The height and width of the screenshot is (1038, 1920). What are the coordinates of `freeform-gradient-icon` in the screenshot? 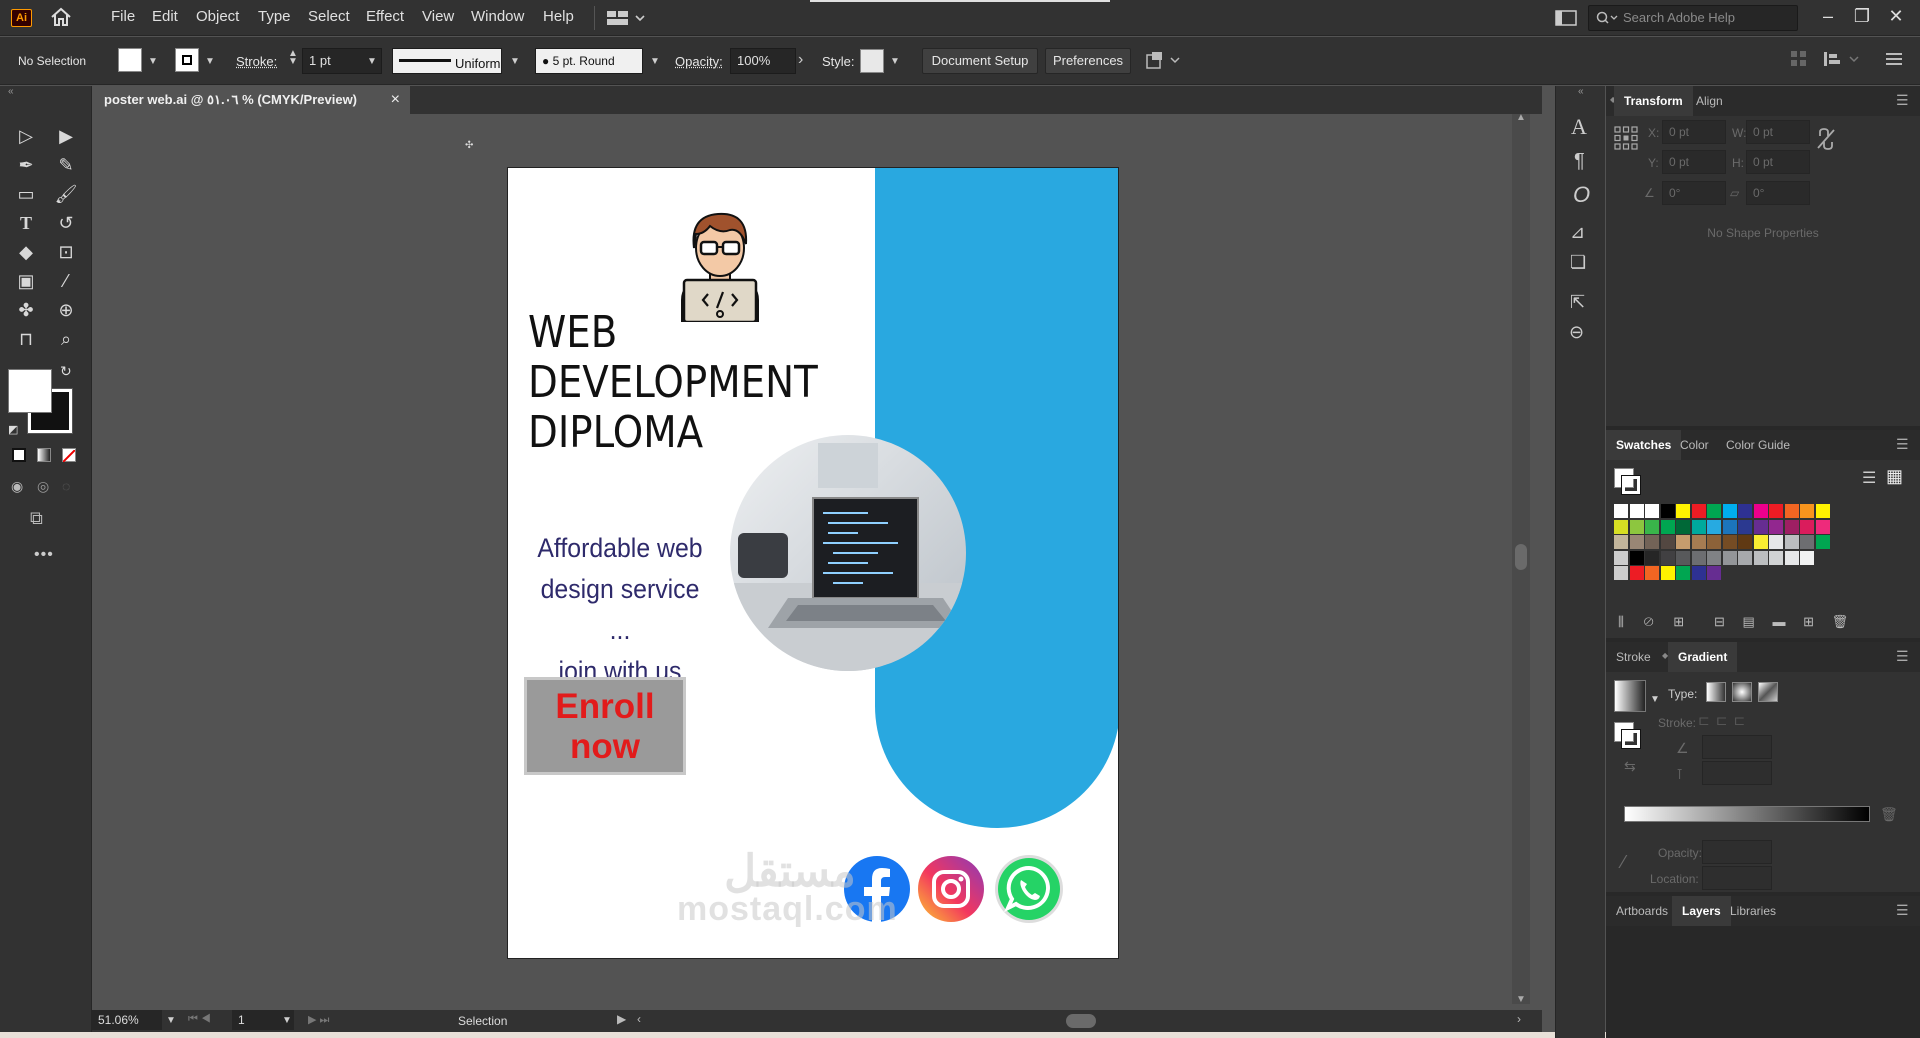 It's located at (1768, 692).